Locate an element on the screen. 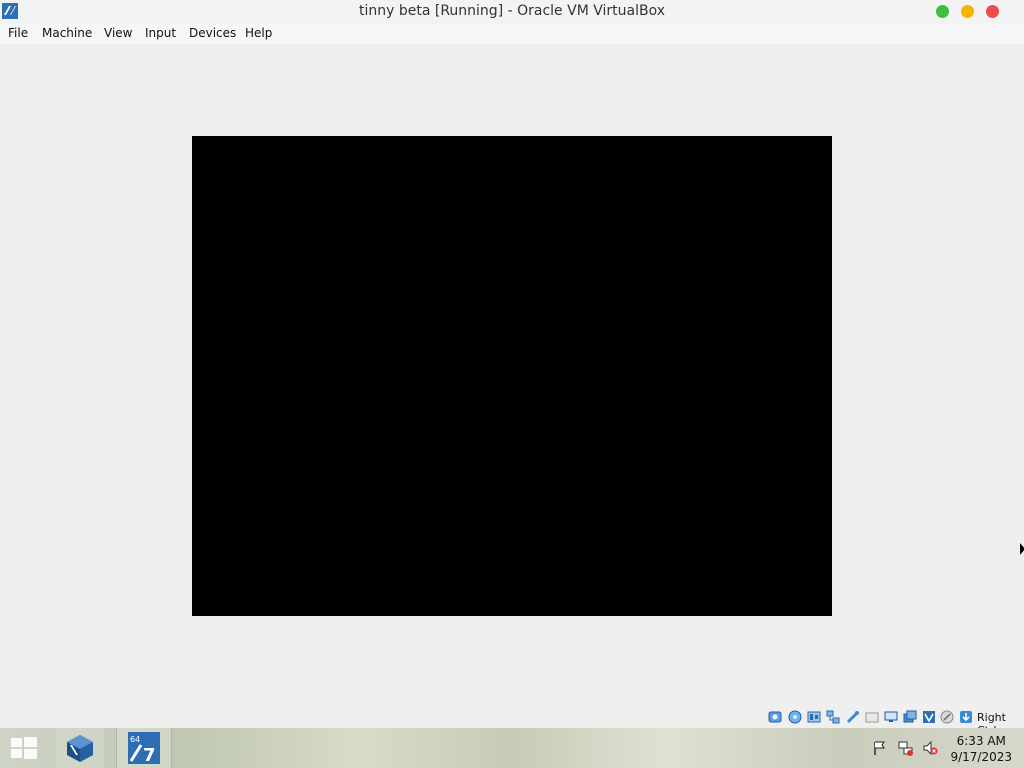  usb-icon is located at coordinates (853, 717).